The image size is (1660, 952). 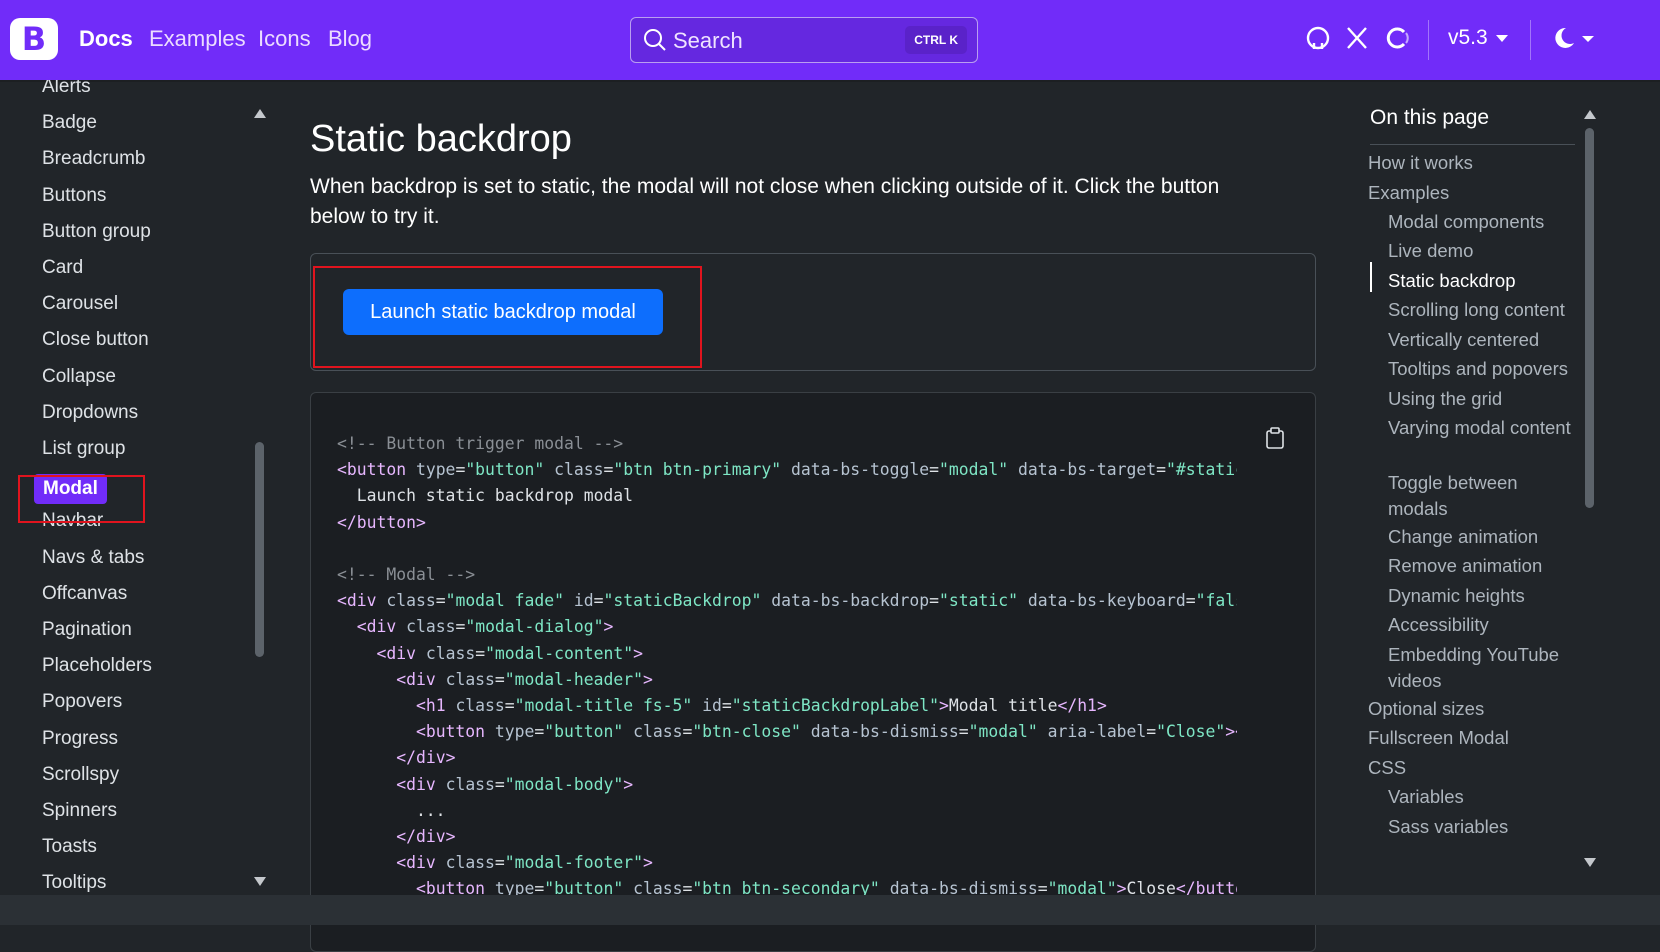 What do you see at coordinates (1483, 340) in the screenshot?
I see `toc-item-vertically-centered: Vertically centered` at bounding box center [1483, 340].